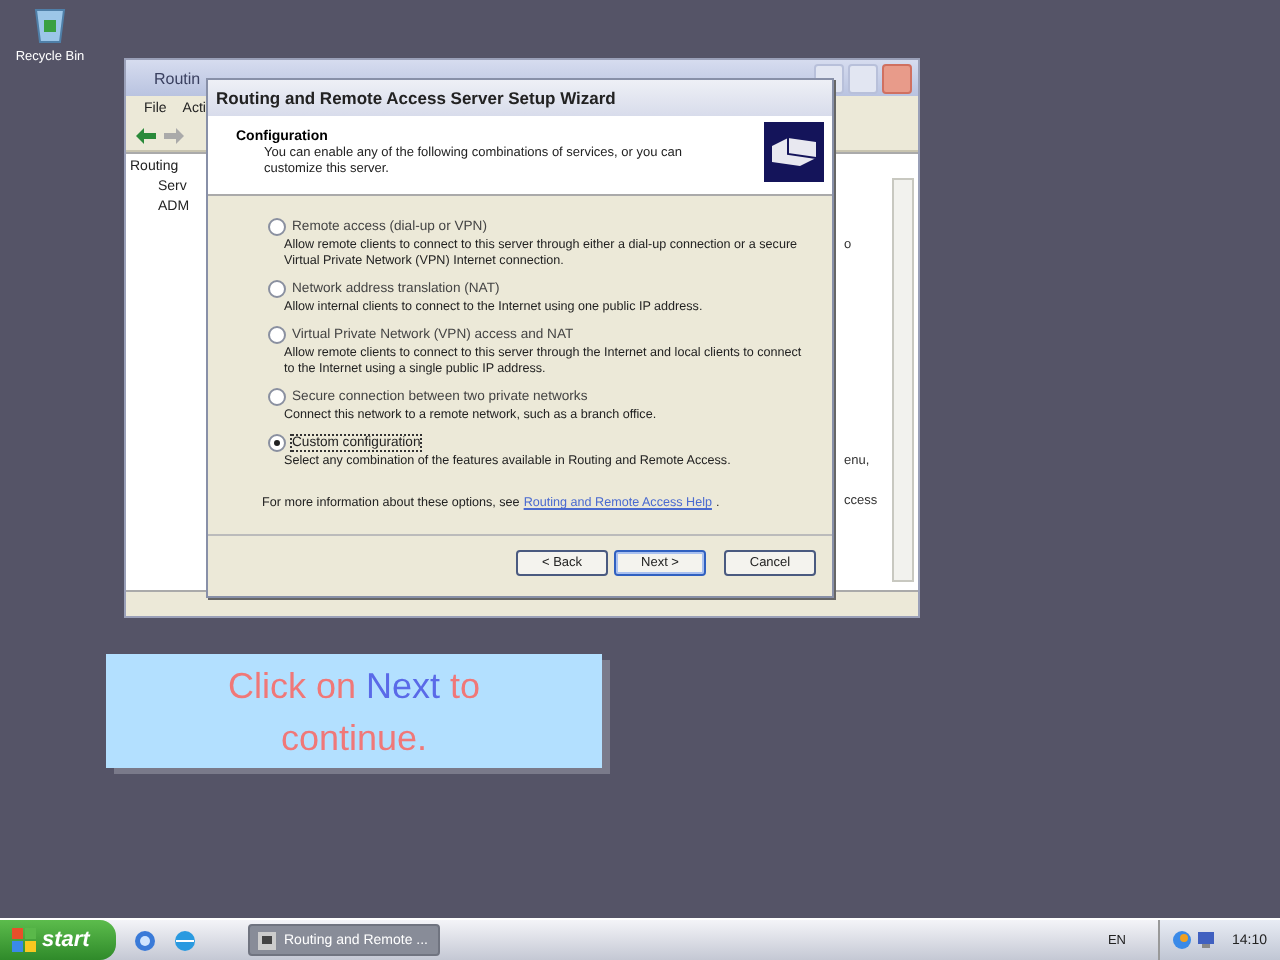 The image size is (1280, 960). Describe the element at coordinates (354, 712) in the screenshot. I see `instruction-text: Click on Next to continue.` at that location.